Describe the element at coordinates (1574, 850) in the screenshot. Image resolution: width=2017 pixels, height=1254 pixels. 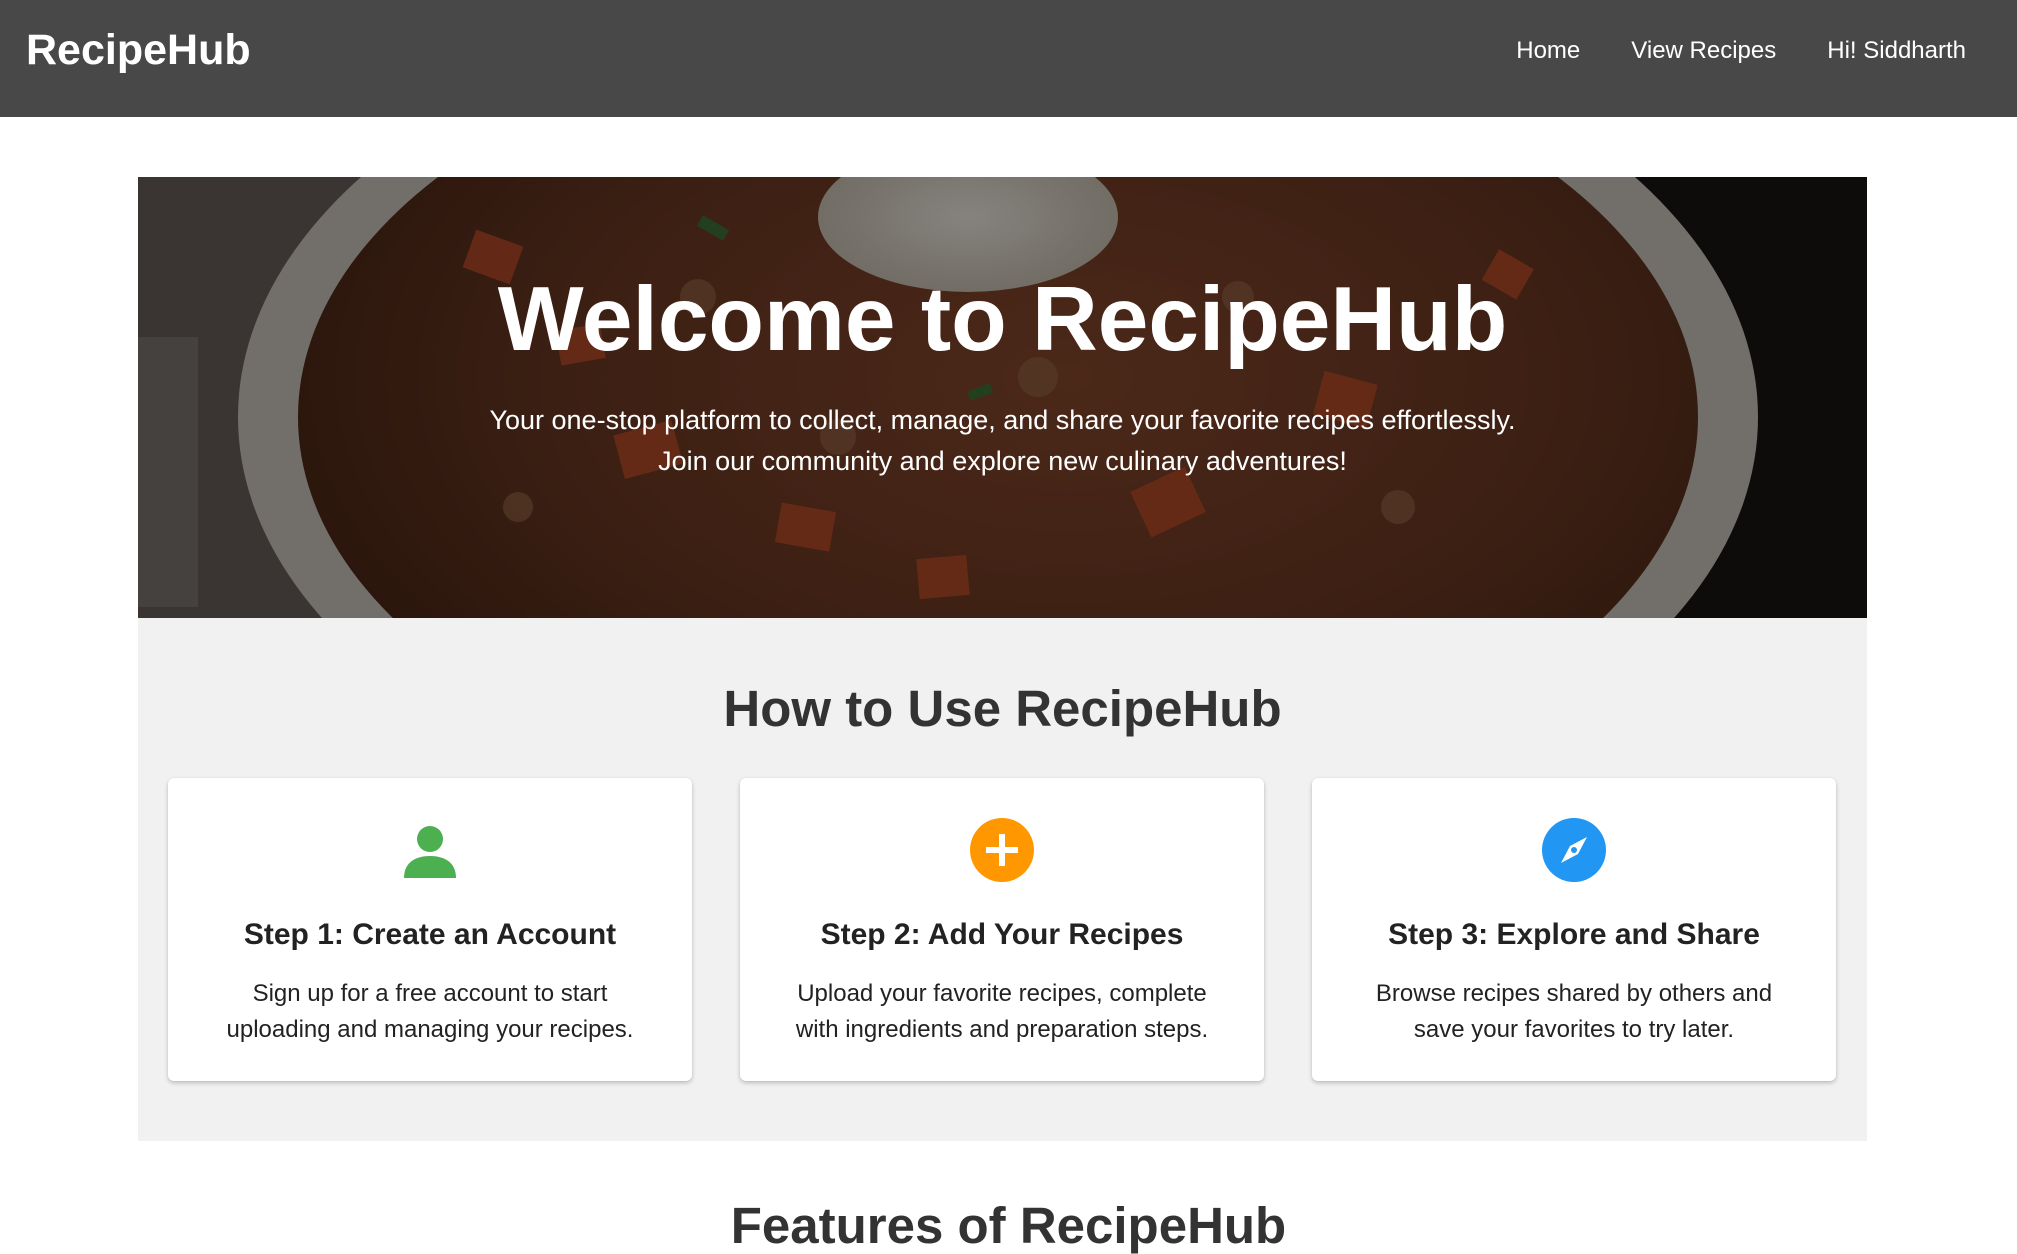
I see `compass-icon` at that location.